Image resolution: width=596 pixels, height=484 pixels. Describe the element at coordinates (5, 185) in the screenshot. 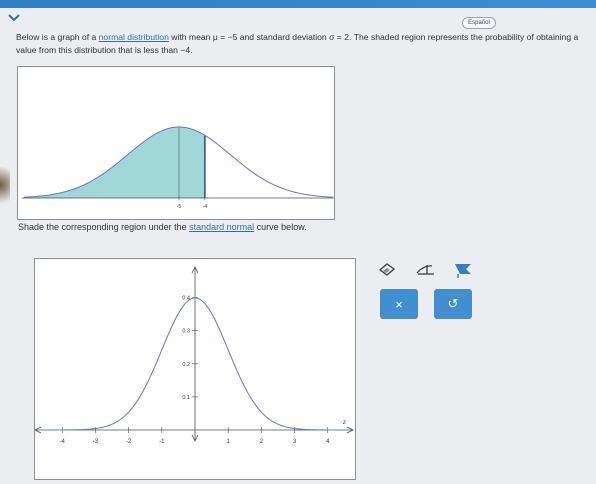

I see `photo-shadow` at that location.